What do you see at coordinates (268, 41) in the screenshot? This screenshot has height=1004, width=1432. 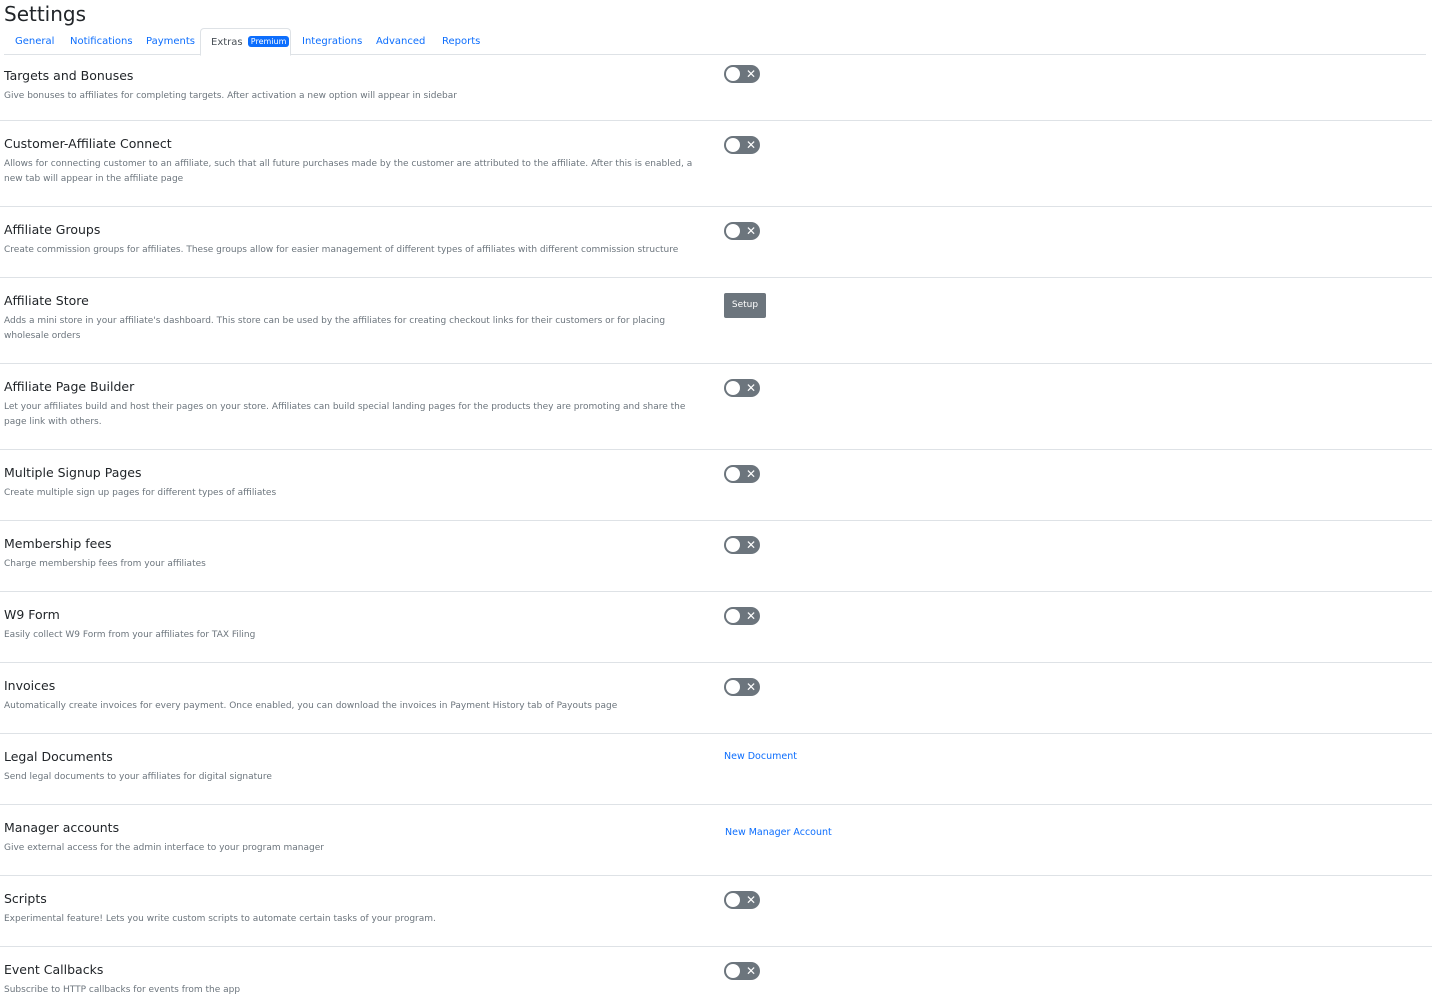 I see `premium-badge: Premium` at bounding box center [268, 41].